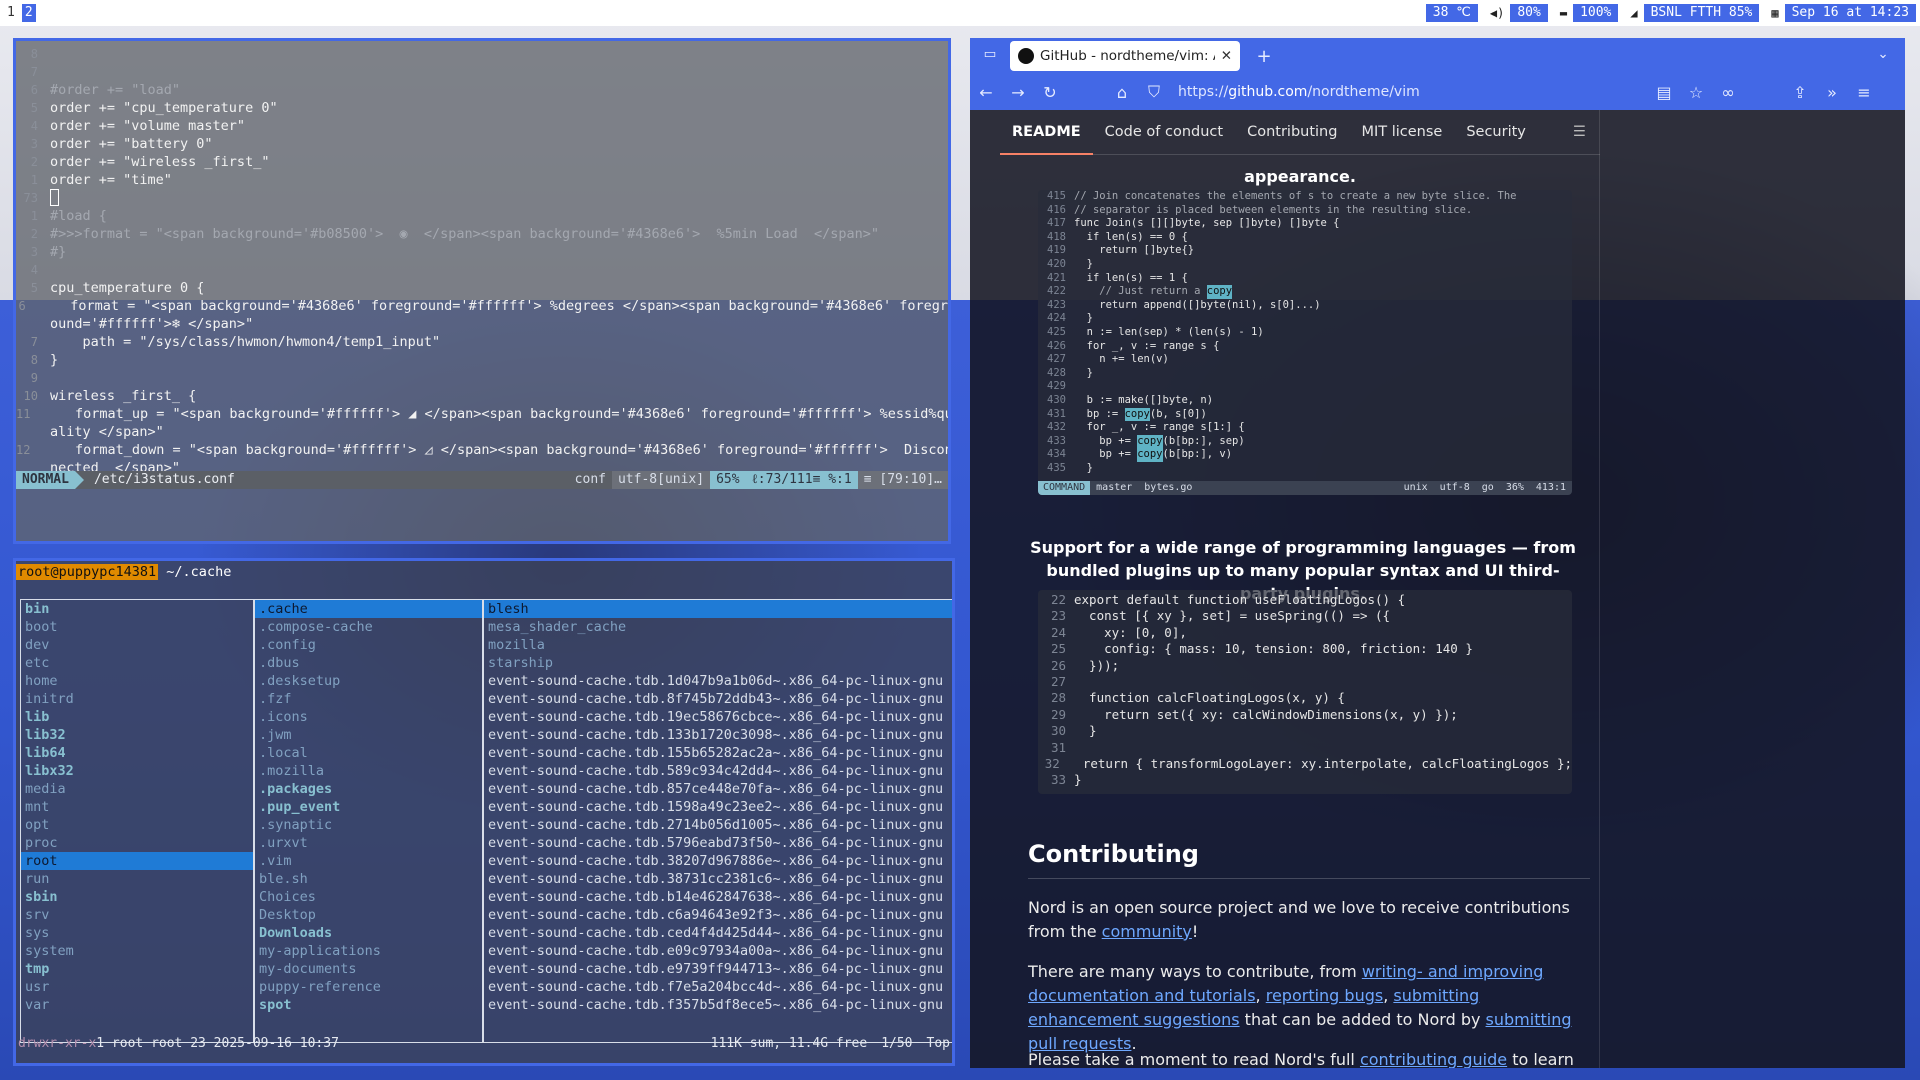 The image size is (1920, 1080). I want to click on tab-overview-icon: ▭, so click(990, 54).